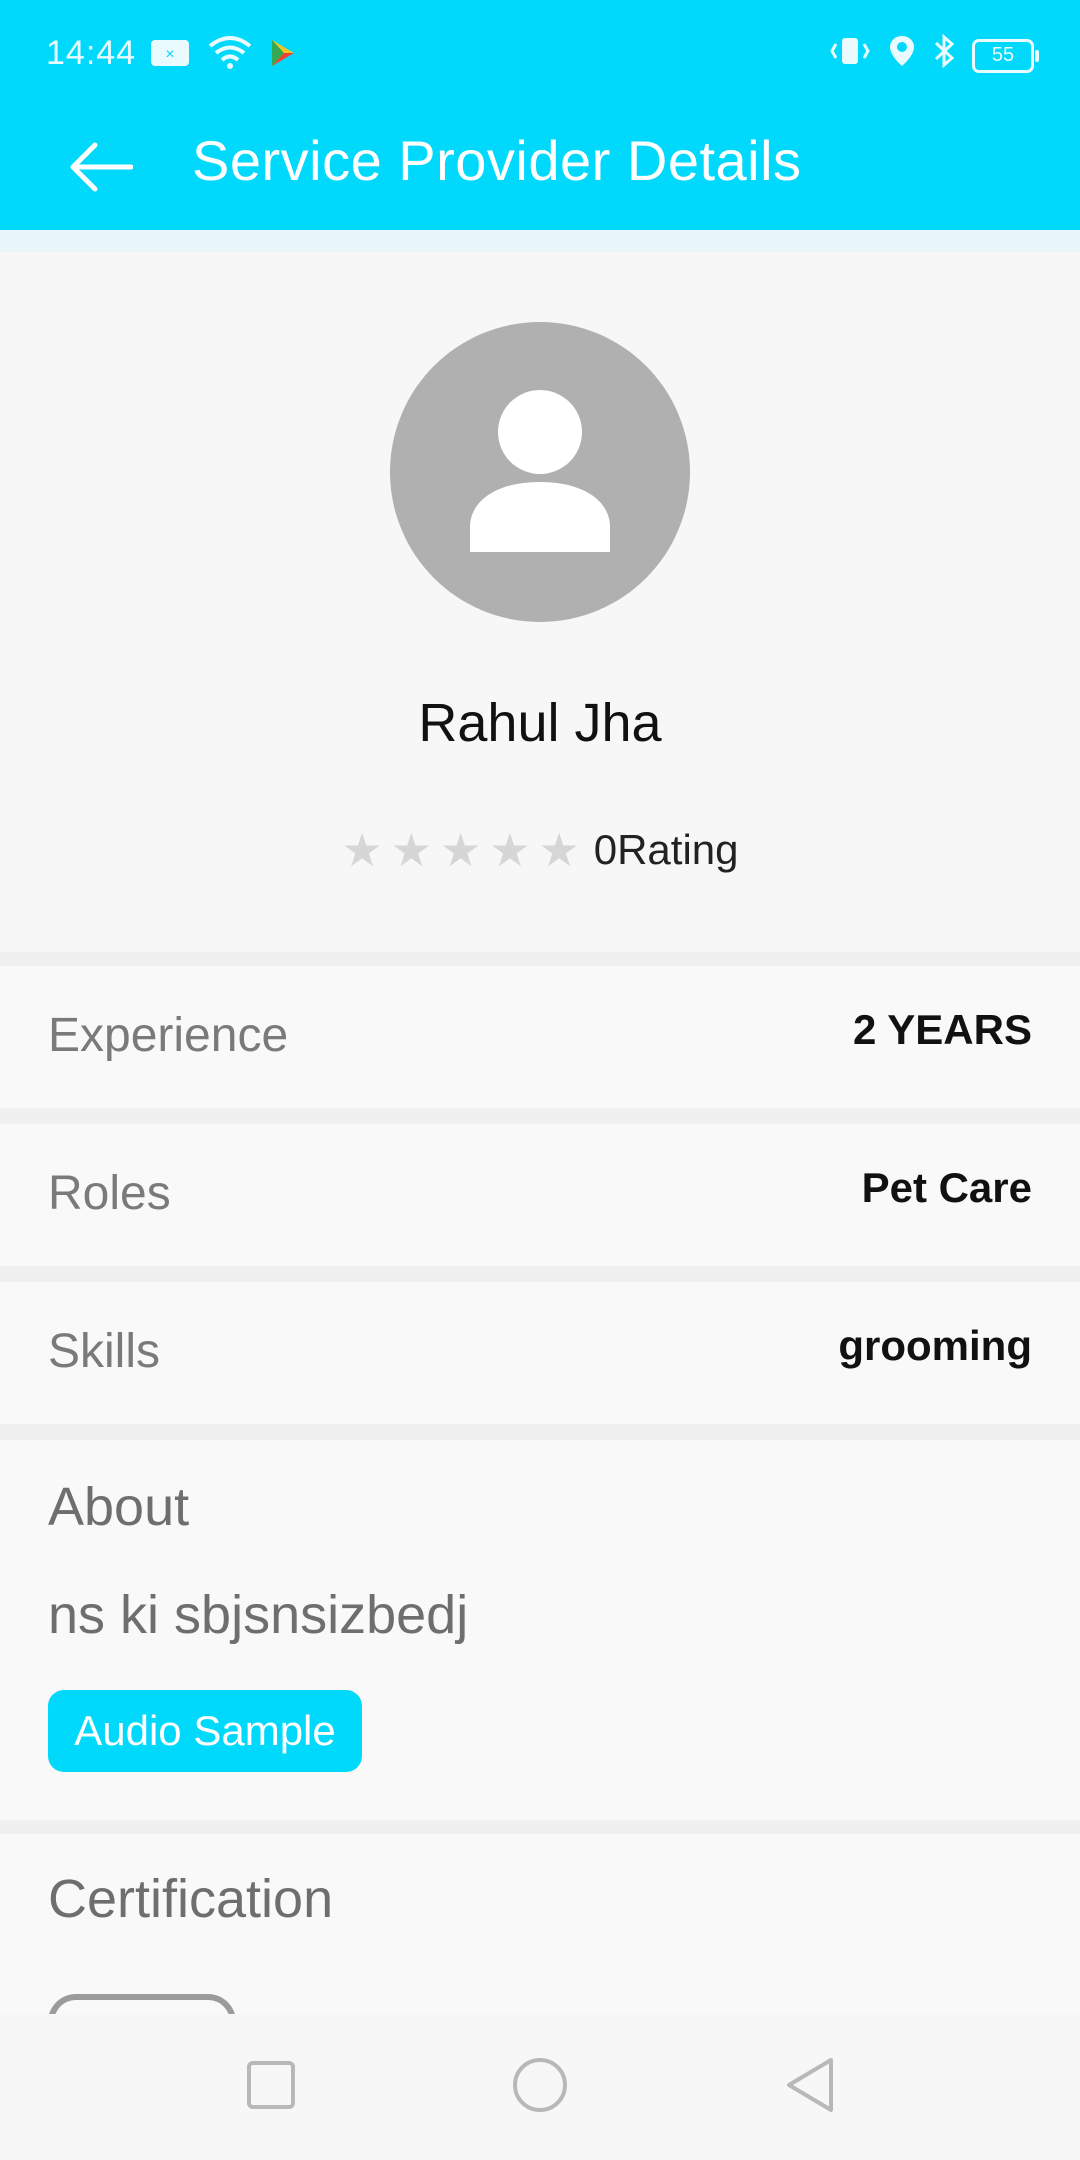  What do you see at coordinates (902, 55) in the screenshot?
I see `location-icon` at bounding box center [902, 55].